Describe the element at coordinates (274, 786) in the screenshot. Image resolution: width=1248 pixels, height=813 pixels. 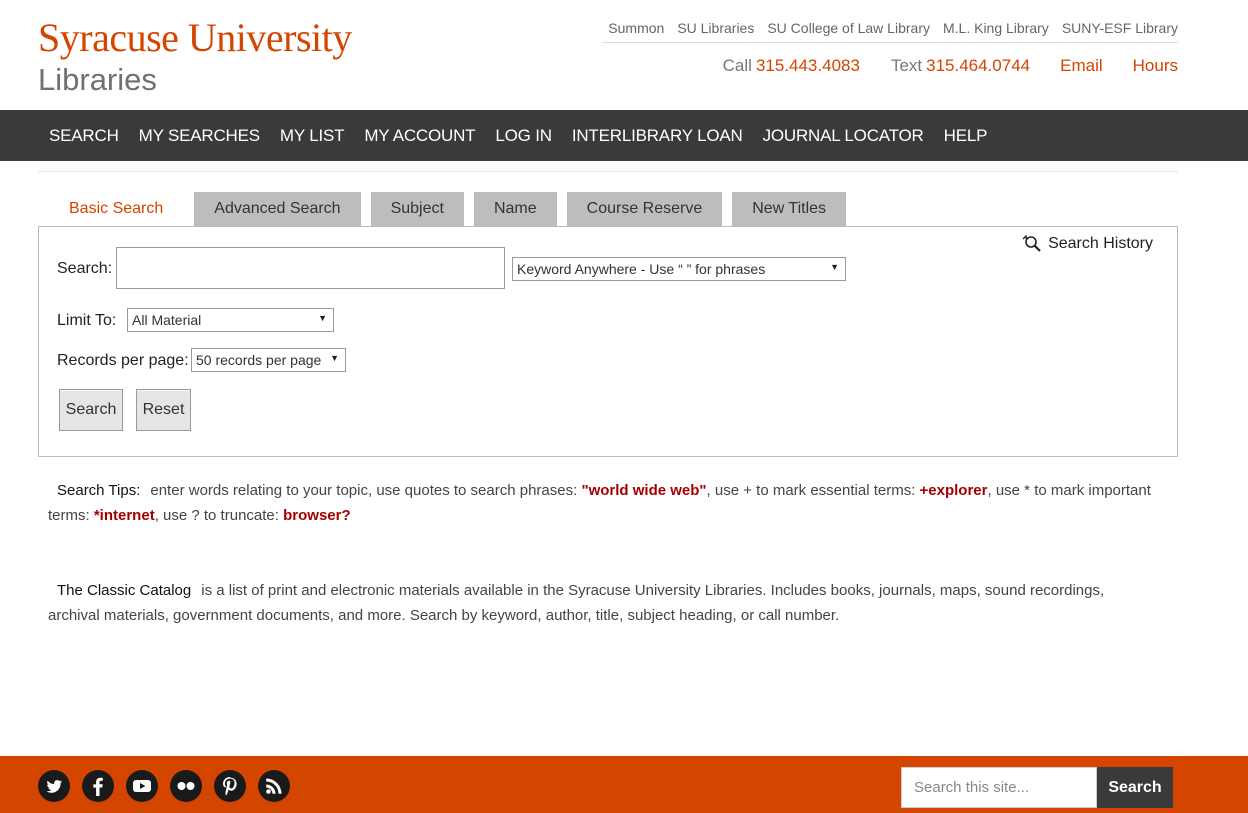
I see `rss-icon` at that location.